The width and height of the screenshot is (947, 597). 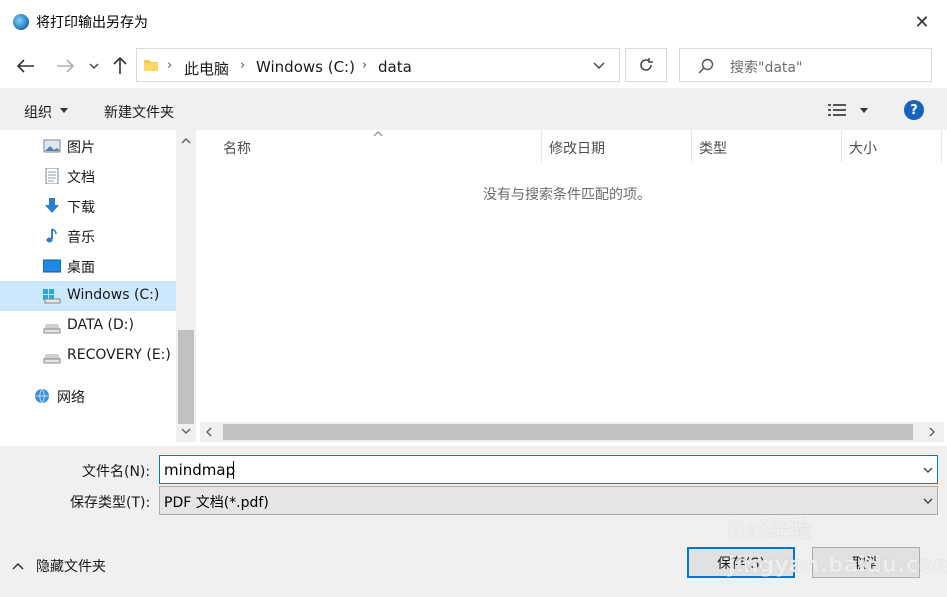 I want to click on filename-value: mindmap, so click(x=200, y=470).